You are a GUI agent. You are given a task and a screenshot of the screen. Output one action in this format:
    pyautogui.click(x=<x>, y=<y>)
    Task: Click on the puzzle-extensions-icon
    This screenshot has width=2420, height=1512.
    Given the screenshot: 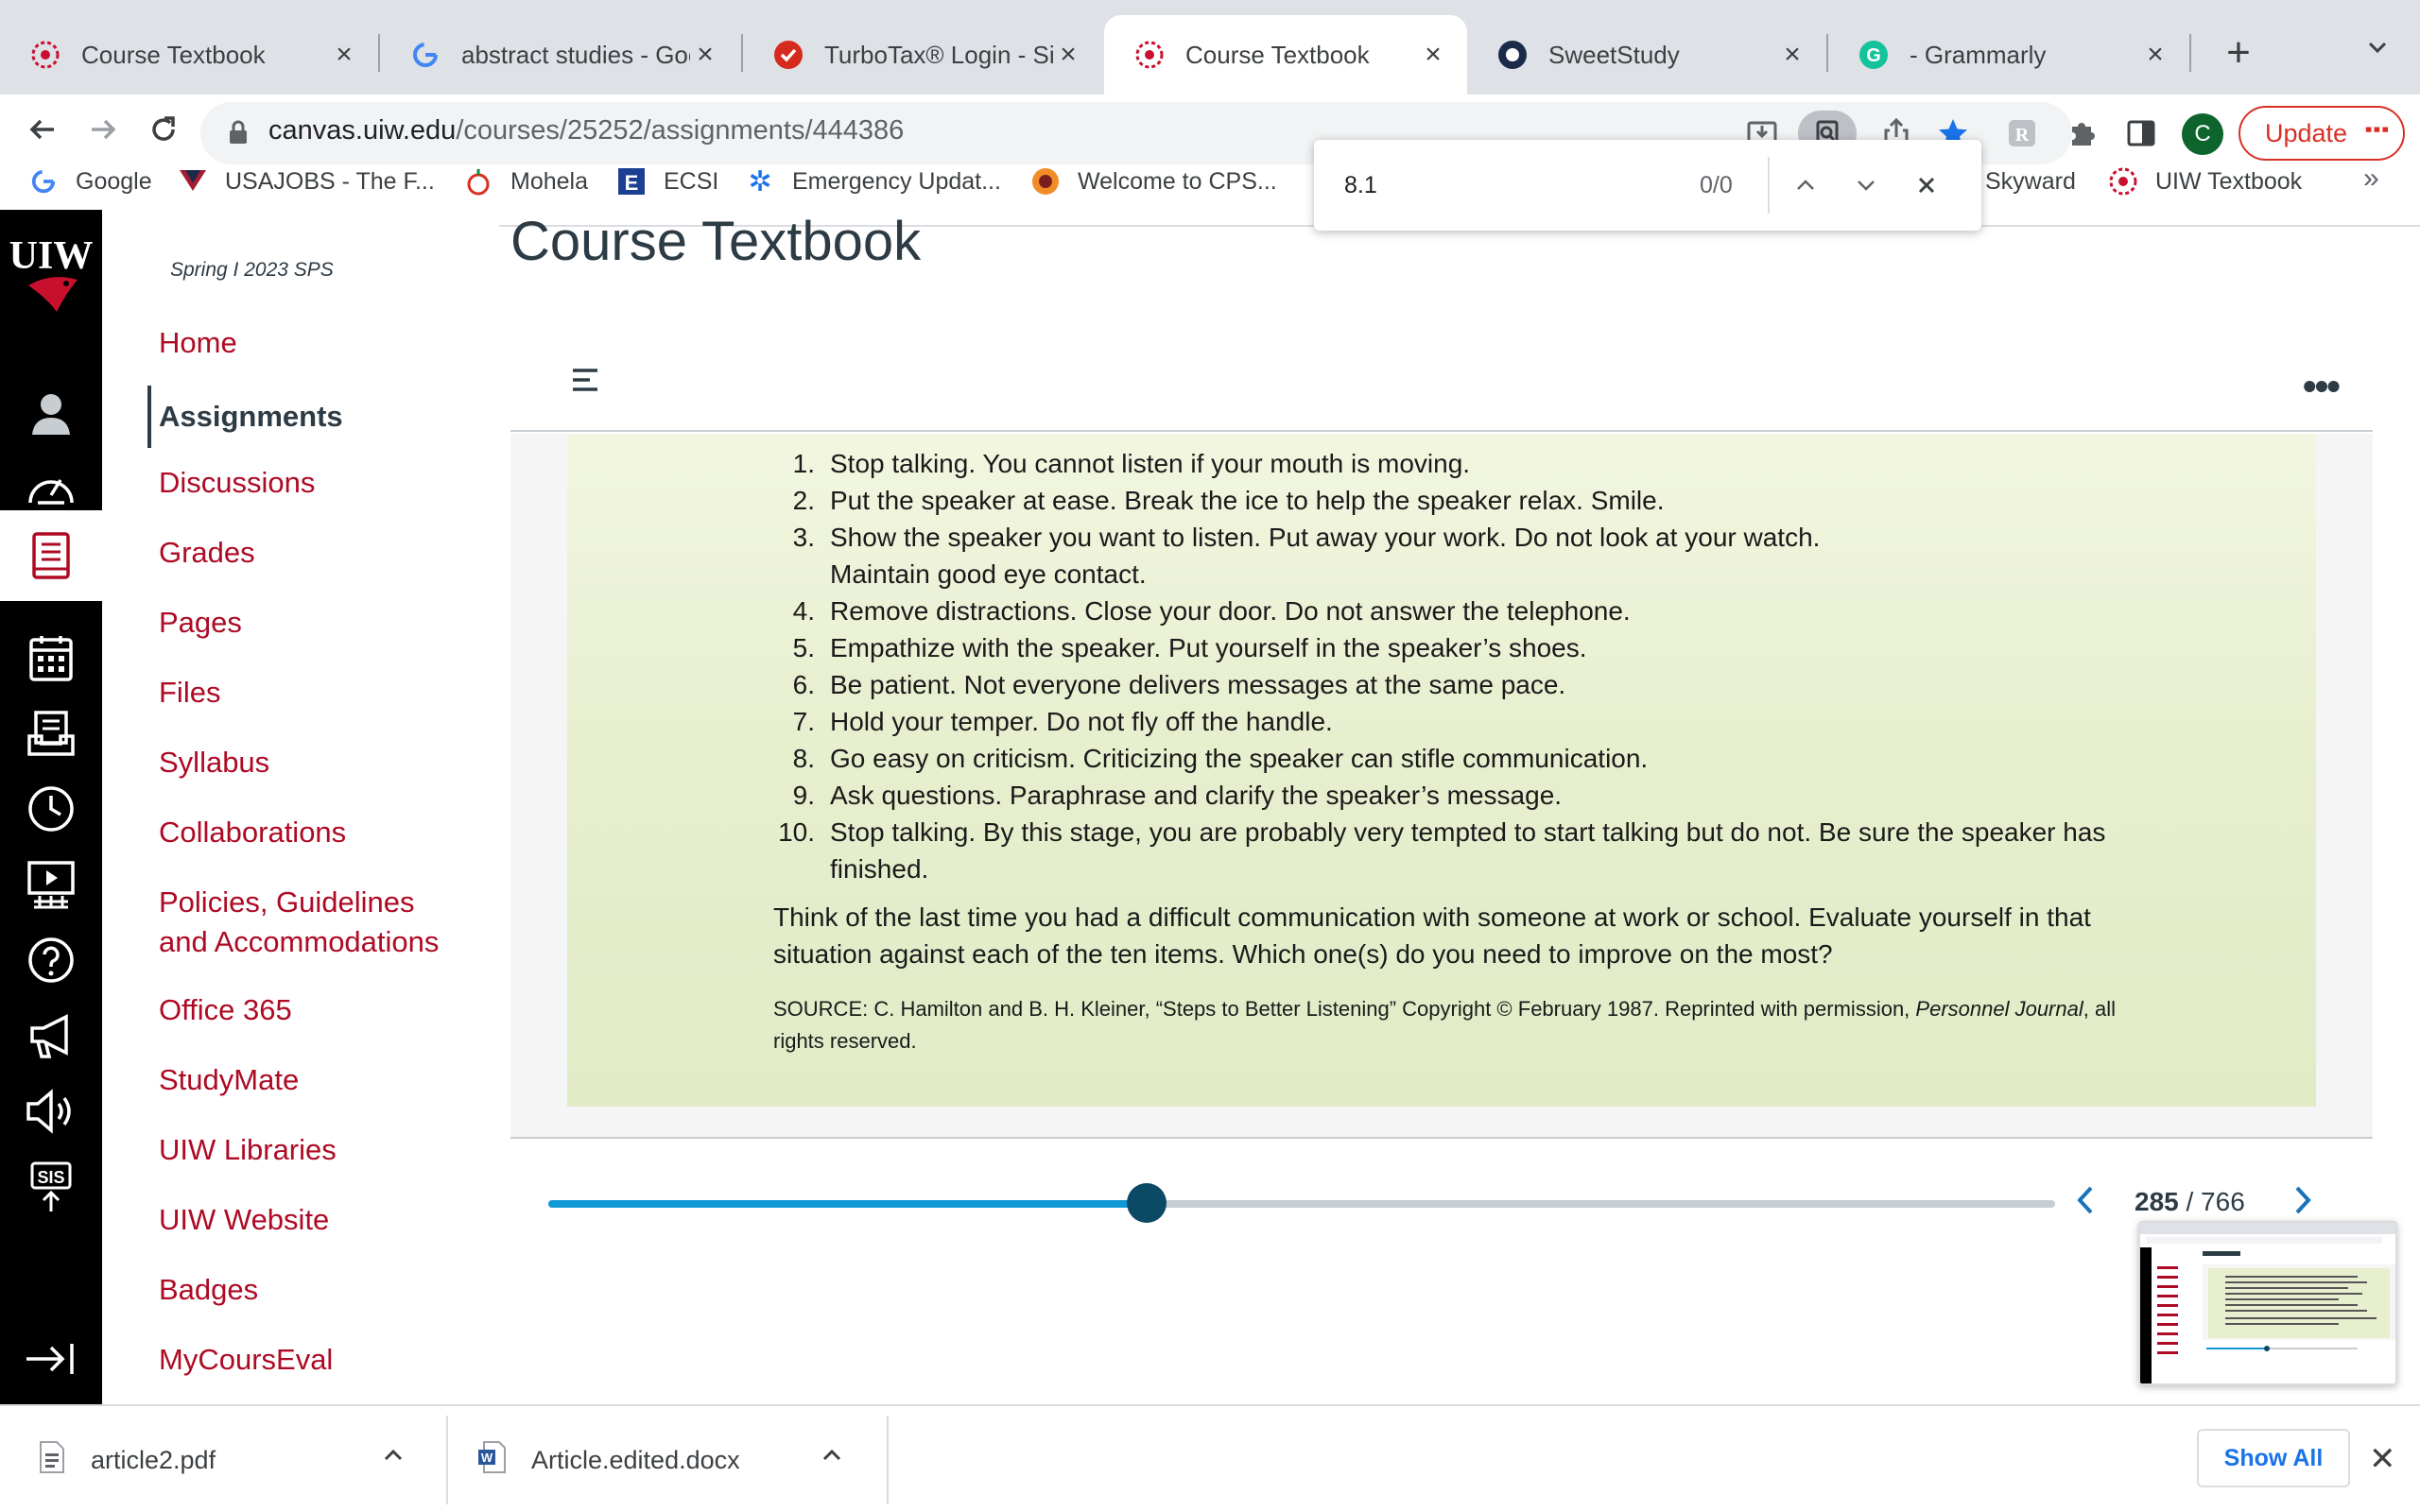 What is the action you would take?
    pyautogui.click(x=2082, y=133)
    